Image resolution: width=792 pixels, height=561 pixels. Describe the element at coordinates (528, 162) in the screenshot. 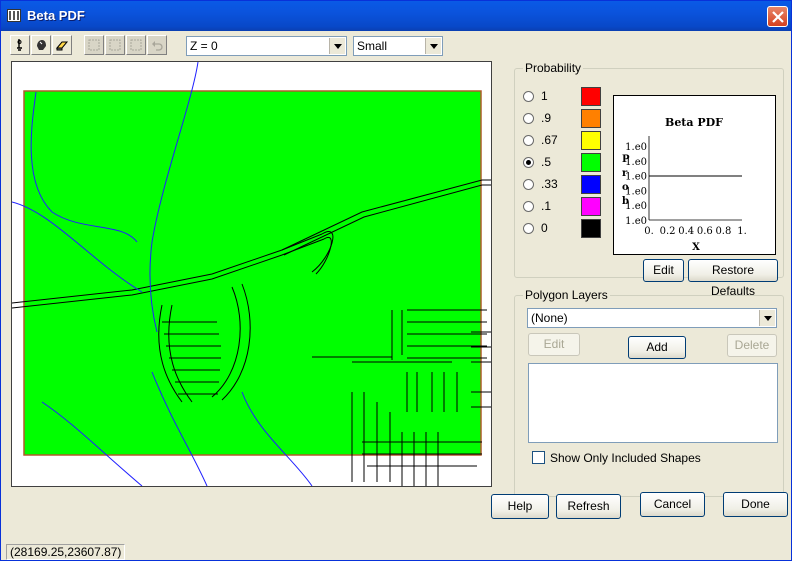

I see `radio-button-selected` at that location.